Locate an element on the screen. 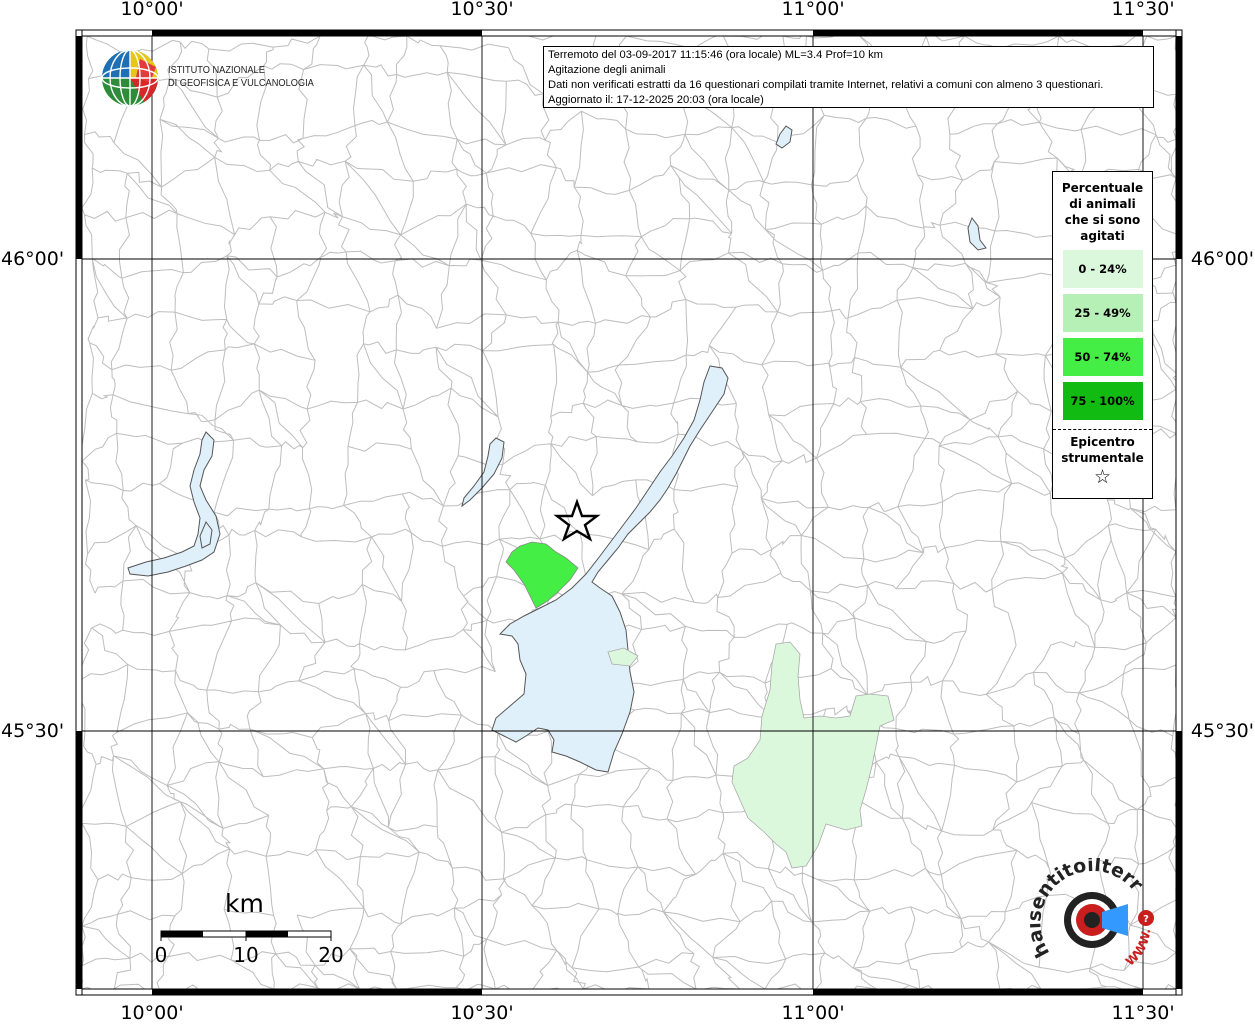 This screenshot has height=1024, width=1255. epicenter-legend-title: Epicentro strumentale is located at coordinates (1102, 450).